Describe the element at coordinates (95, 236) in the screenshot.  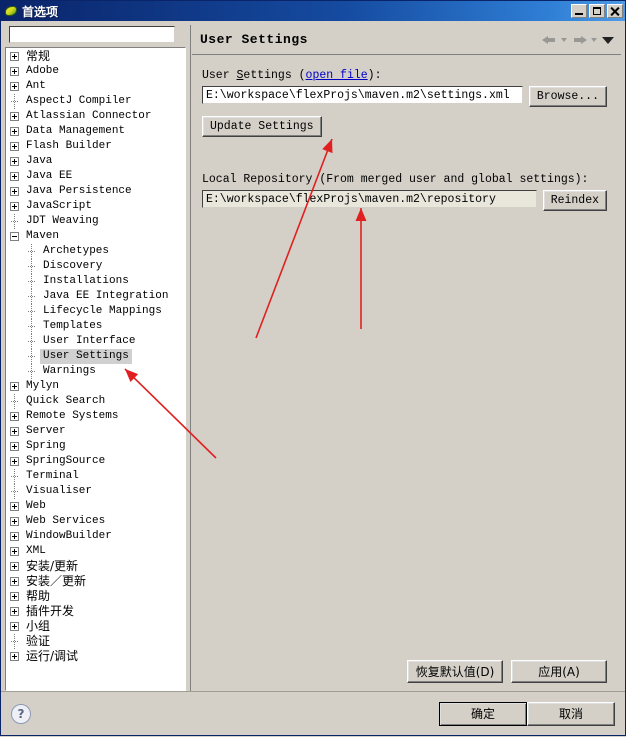
I see `tree-item-maven: Maven` at that location.